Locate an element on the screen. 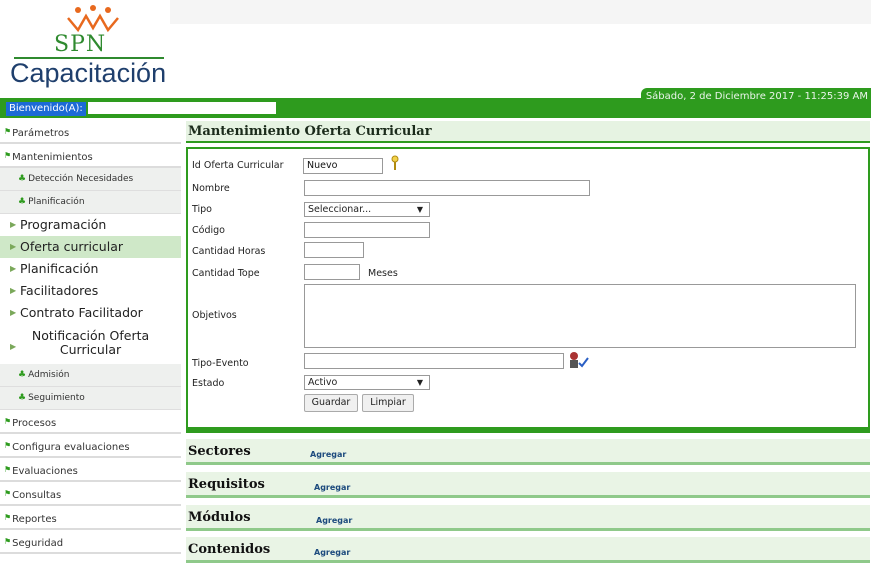  requisitos-agregar-link: Agregar is located at coordinates (332, 487).